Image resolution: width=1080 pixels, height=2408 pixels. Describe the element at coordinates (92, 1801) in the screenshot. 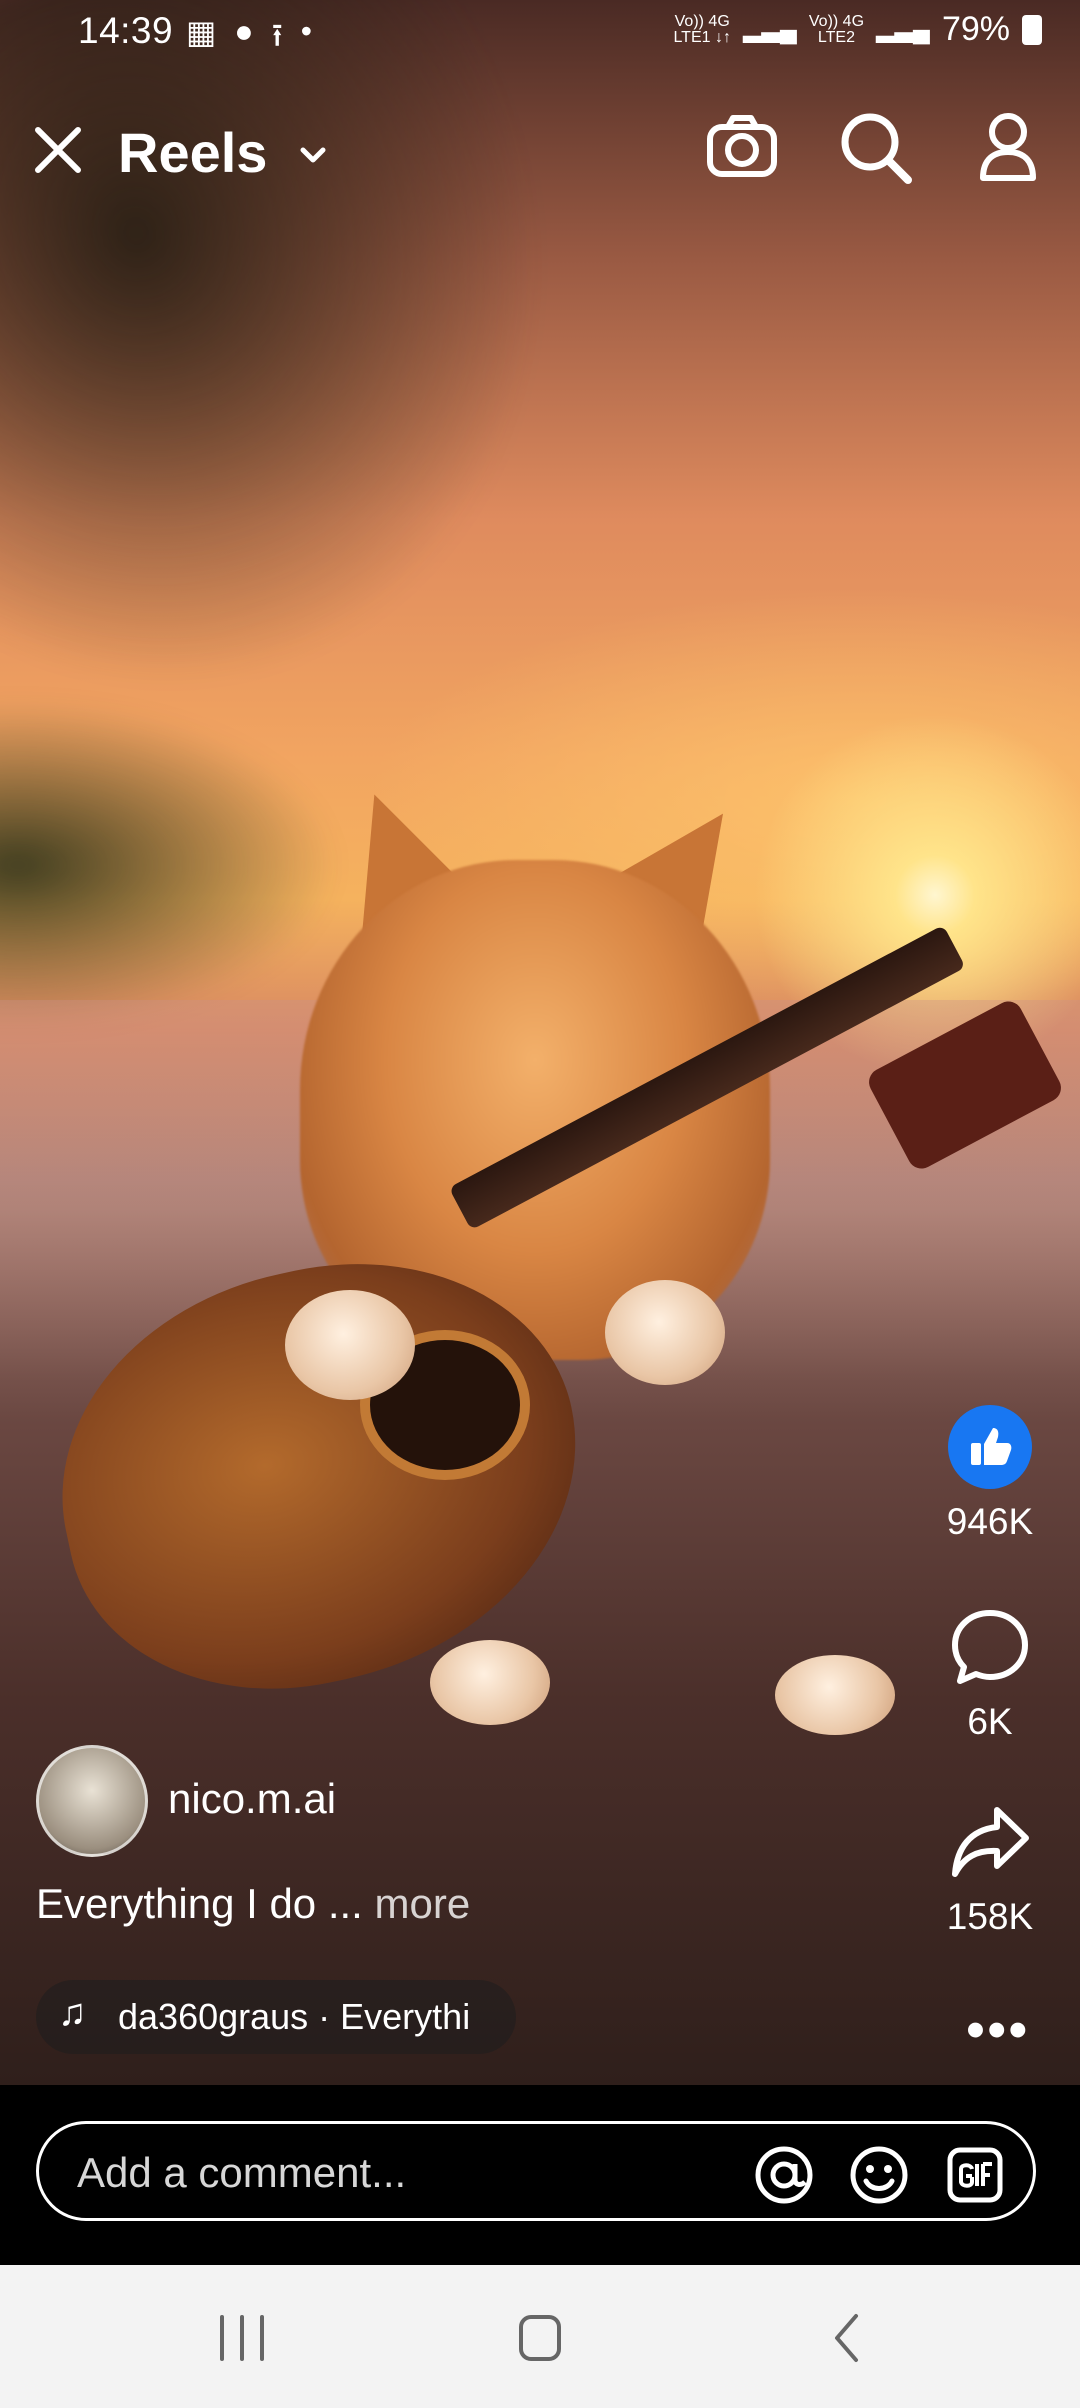

I see `avatar` at that location.